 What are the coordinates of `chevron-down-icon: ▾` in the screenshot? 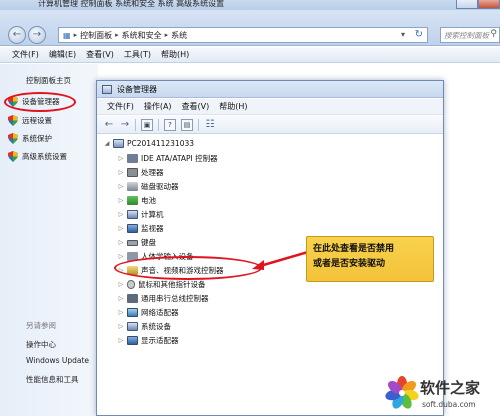 It's located at (403, 34).